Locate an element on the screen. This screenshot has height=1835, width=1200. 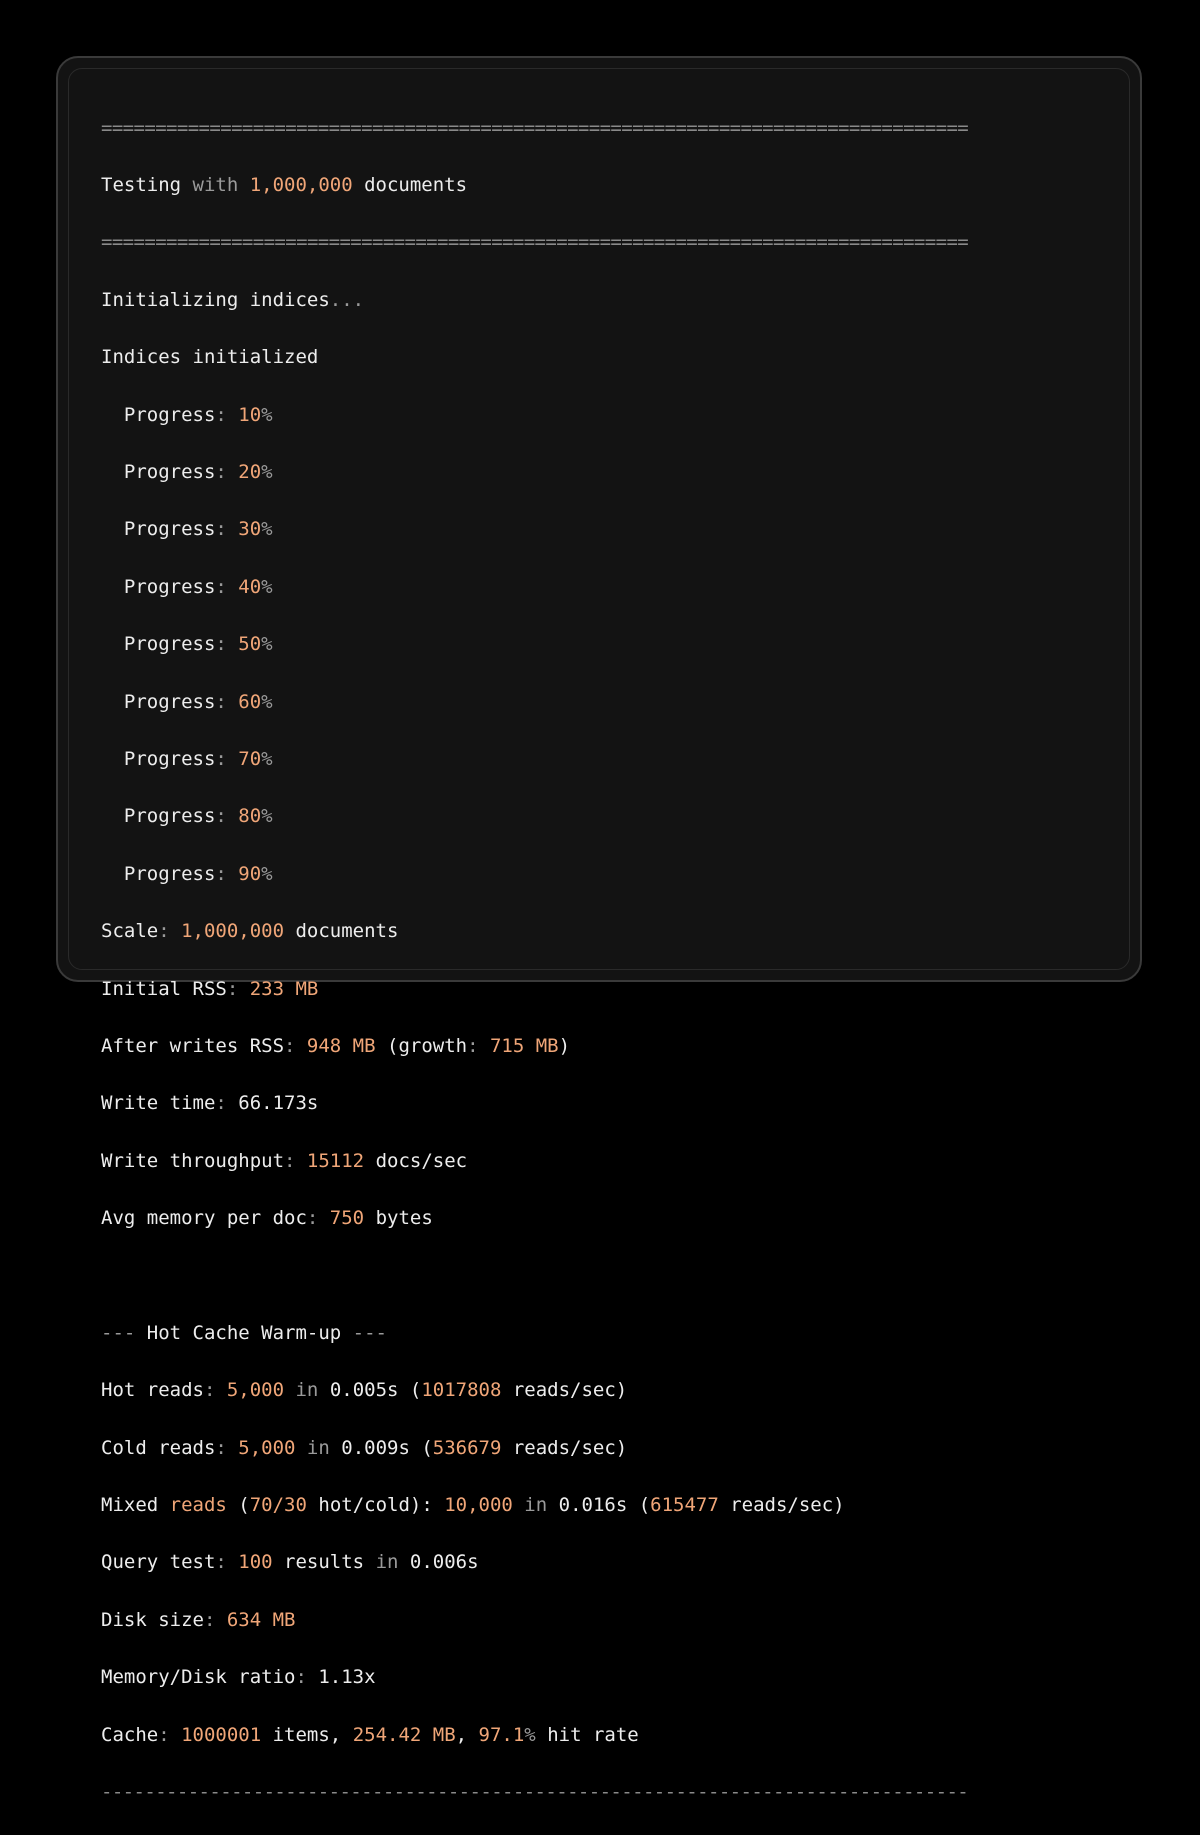
hot-cache-title: Hot Cache Warm-up is located at coordinates (244, 1332).